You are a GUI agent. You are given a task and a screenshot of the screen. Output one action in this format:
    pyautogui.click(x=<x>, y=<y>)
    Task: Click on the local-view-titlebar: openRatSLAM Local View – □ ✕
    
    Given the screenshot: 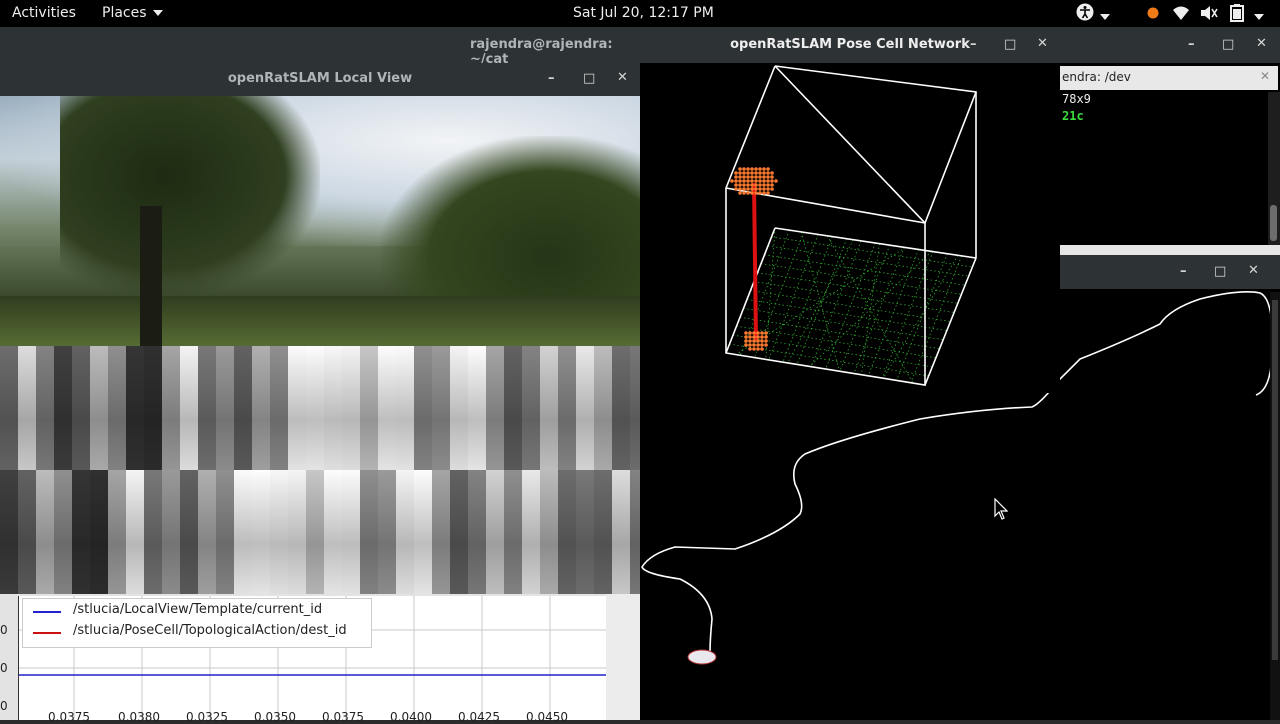 What is the action you would take?
    pyautogui.click(x=320, y=79)
    